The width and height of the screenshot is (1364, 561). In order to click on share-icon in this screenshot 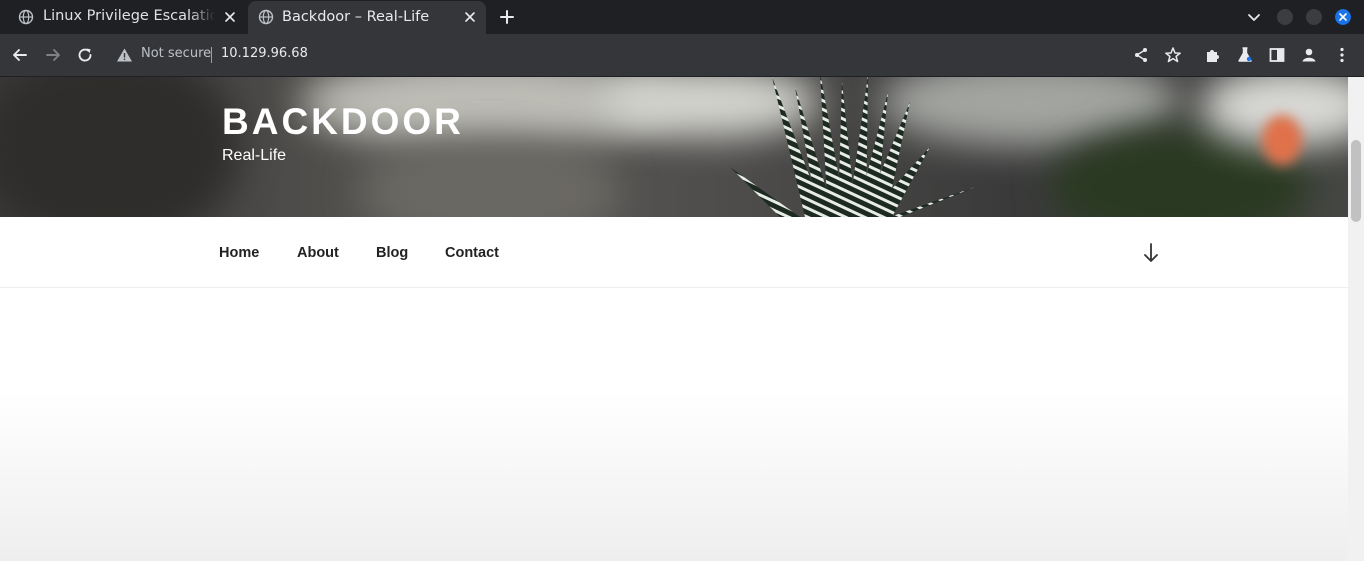, I will do `click(1141, 55)`.